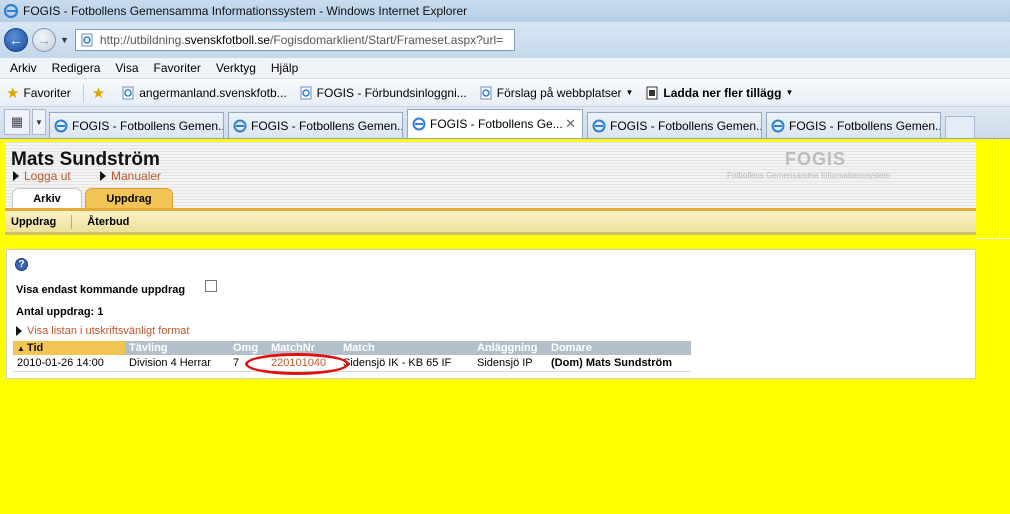  I want to click on close-tab-icon: ✕, so click(570, 124).